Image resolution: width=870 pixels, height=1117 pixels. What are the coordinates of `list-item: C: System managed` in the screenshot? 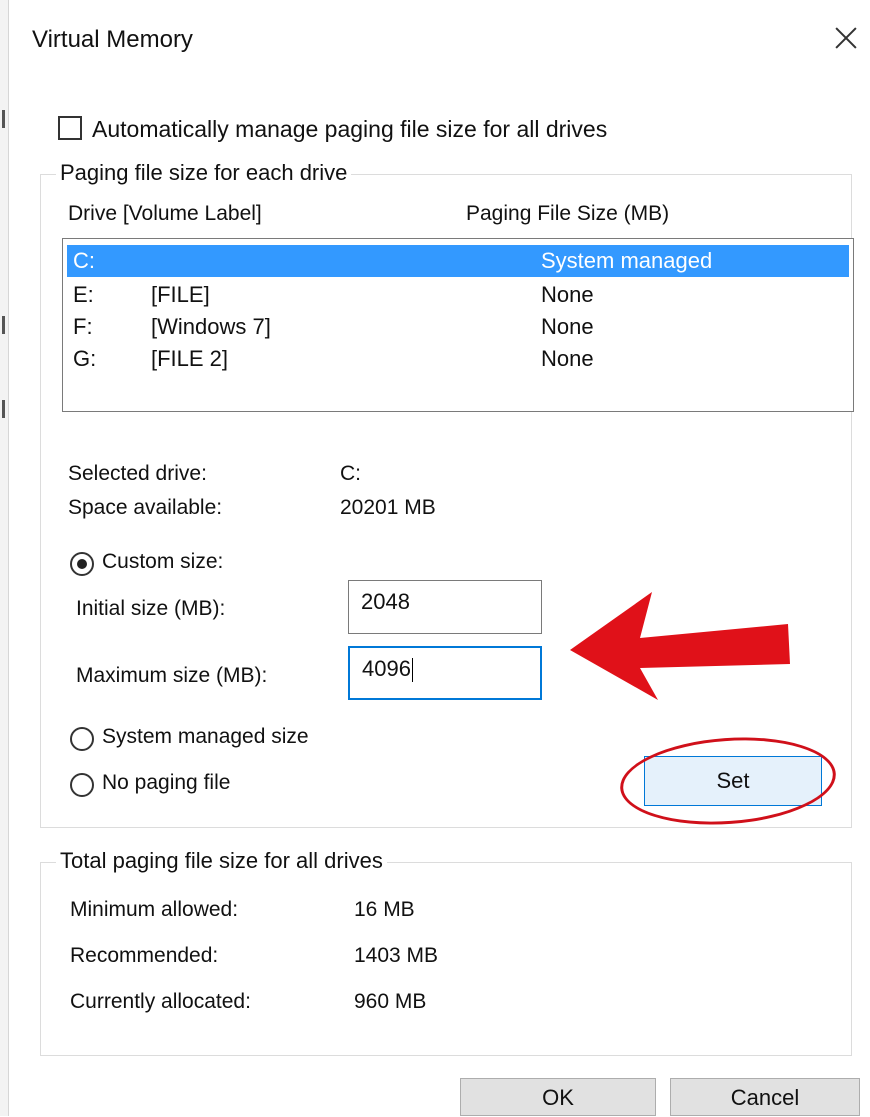 It's located at (458, 261).